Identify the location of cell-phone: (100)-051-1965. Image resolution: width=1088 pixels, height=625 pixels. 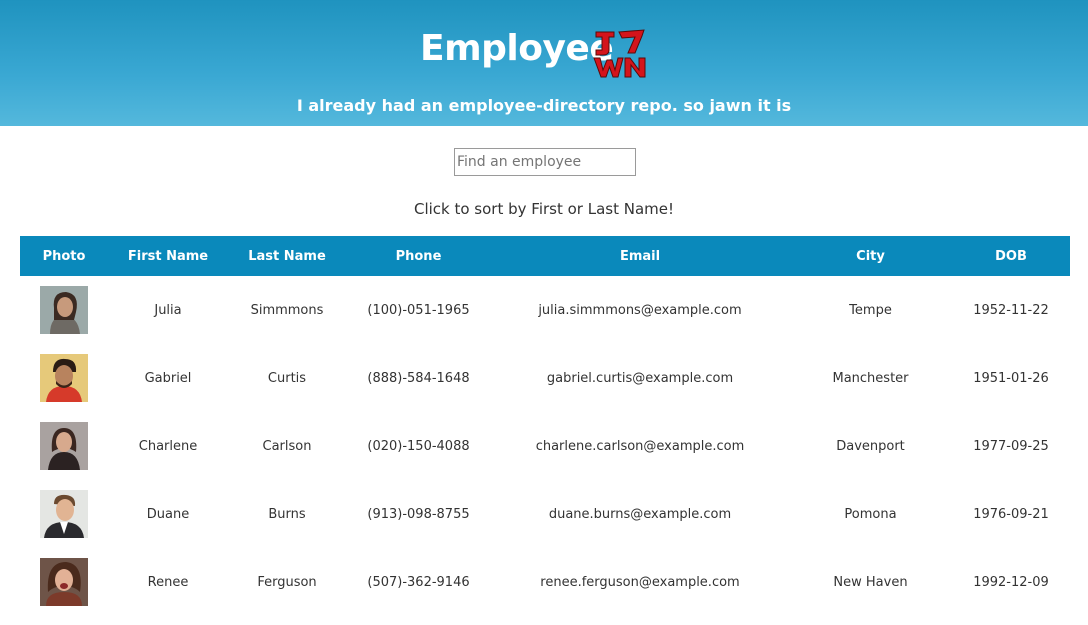
(418, 310).